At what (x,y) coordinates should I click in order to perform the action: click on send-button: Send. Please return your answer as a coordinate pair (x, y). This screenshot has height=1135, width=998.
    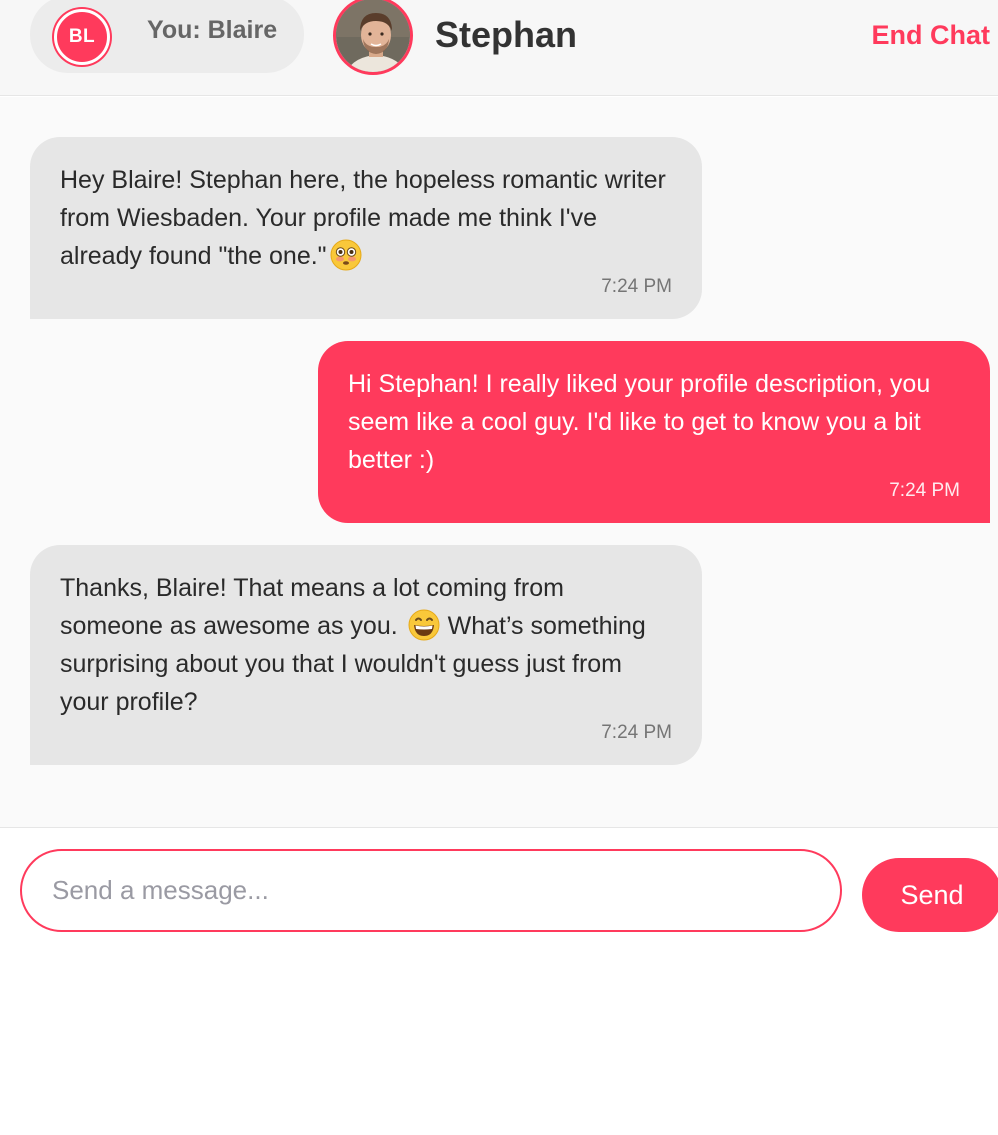
    Looking at the image, I should click on (930, 895).